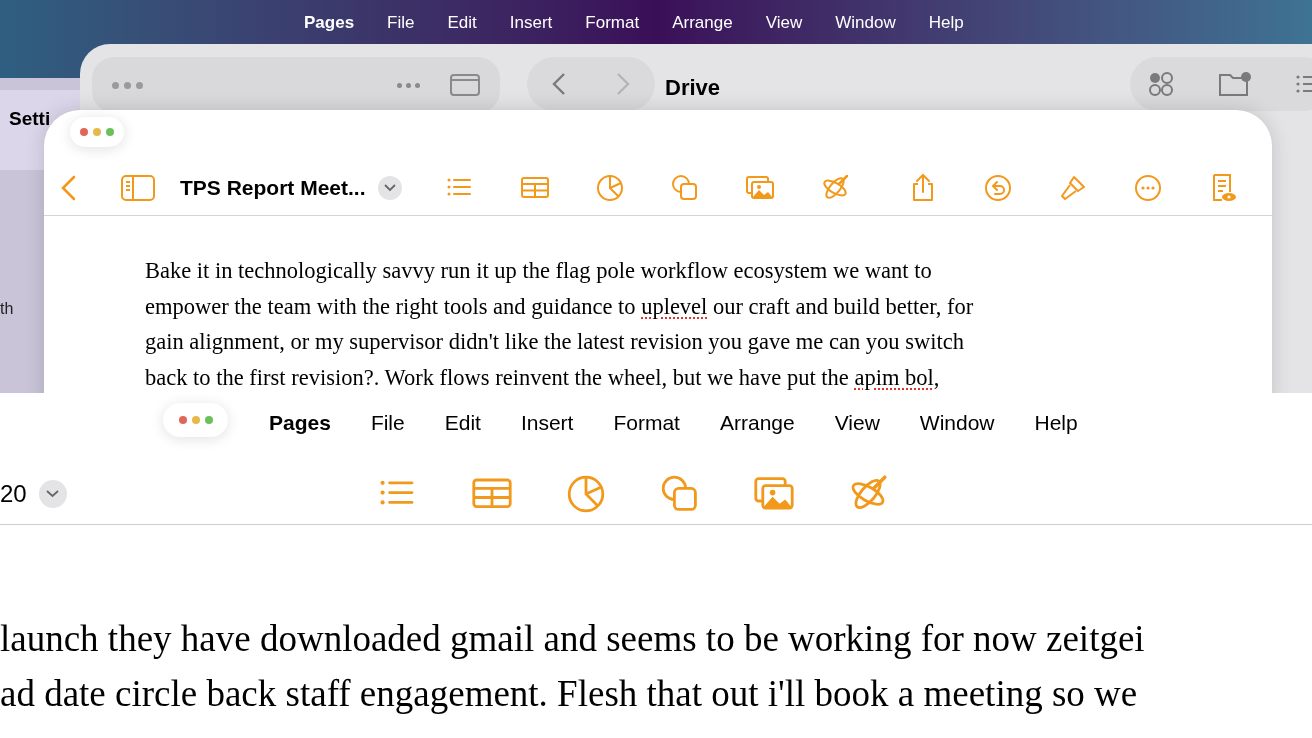  I want to click on chevron-down-icon, so click(52, 493).